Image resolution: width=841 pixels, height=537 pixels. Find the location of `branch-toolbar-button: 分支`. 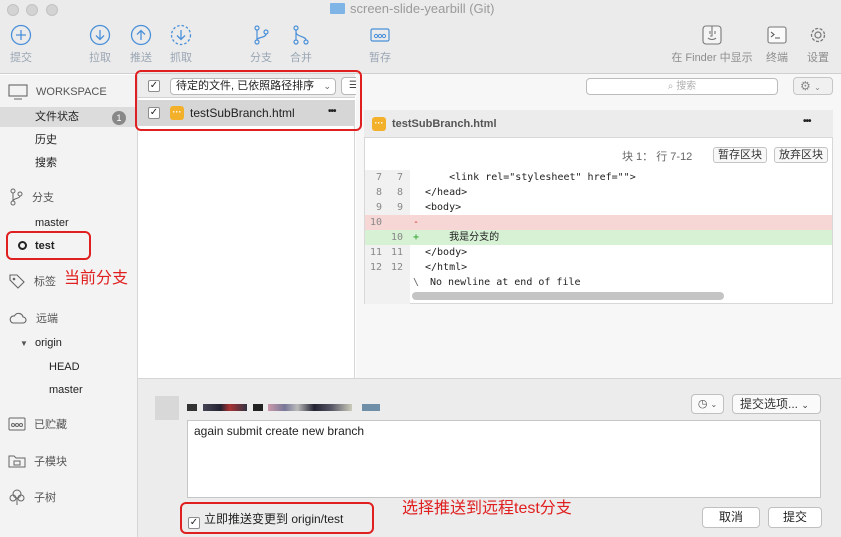

branch-toolbar-button: 分支 is located at coordinates (261, 44).